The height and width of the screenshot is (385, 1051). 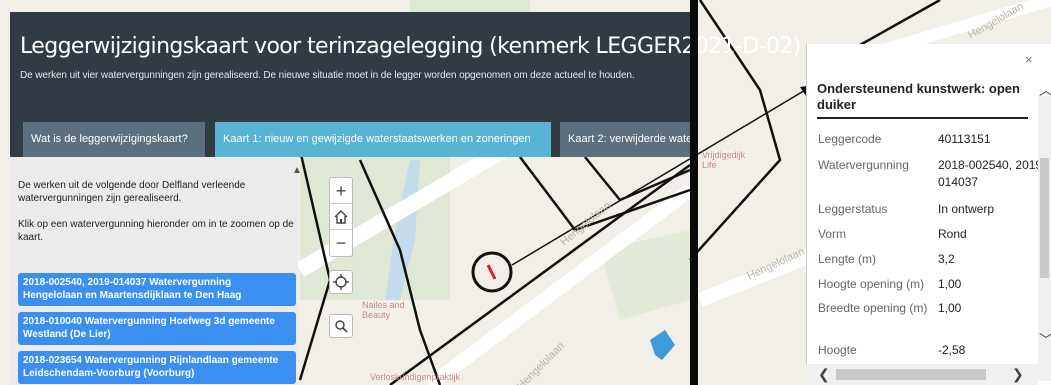 What do you see at coordinates (341, 243) in the screenshot?
I see `zoom-out-button: −` at bounding box center [341, 243].